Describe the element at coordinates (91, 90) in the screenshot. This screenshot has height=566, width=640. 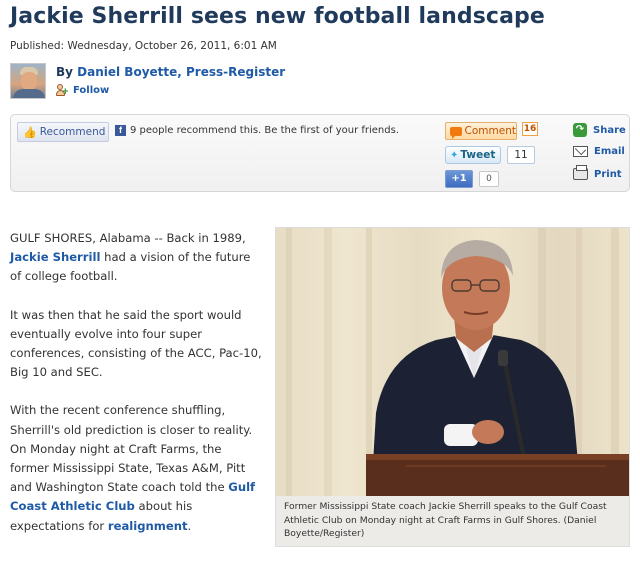
I see `follow-label: Follow` at that location.